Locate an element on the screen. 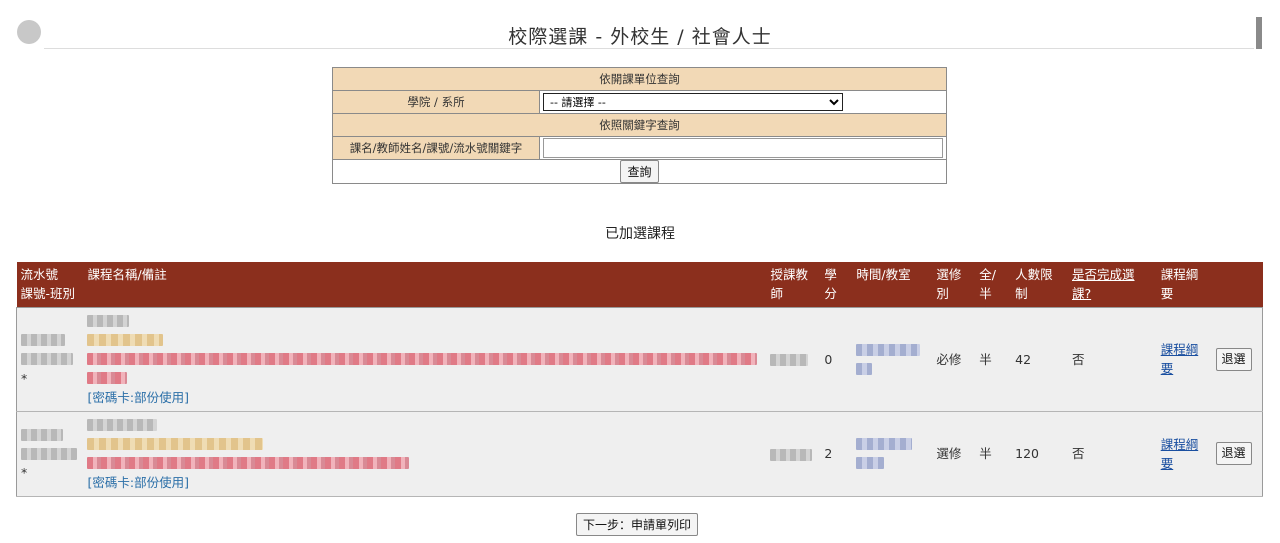 The width and height of the screenshot is (1280, 543). col-full-half: 全/半 is located at coordinates (993, 284).